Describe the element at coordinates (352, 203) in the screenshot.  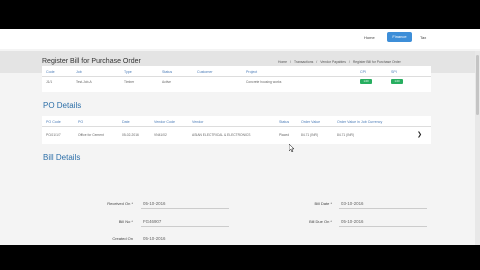
I see `bill-date-field: 03-10-2016` at that location.